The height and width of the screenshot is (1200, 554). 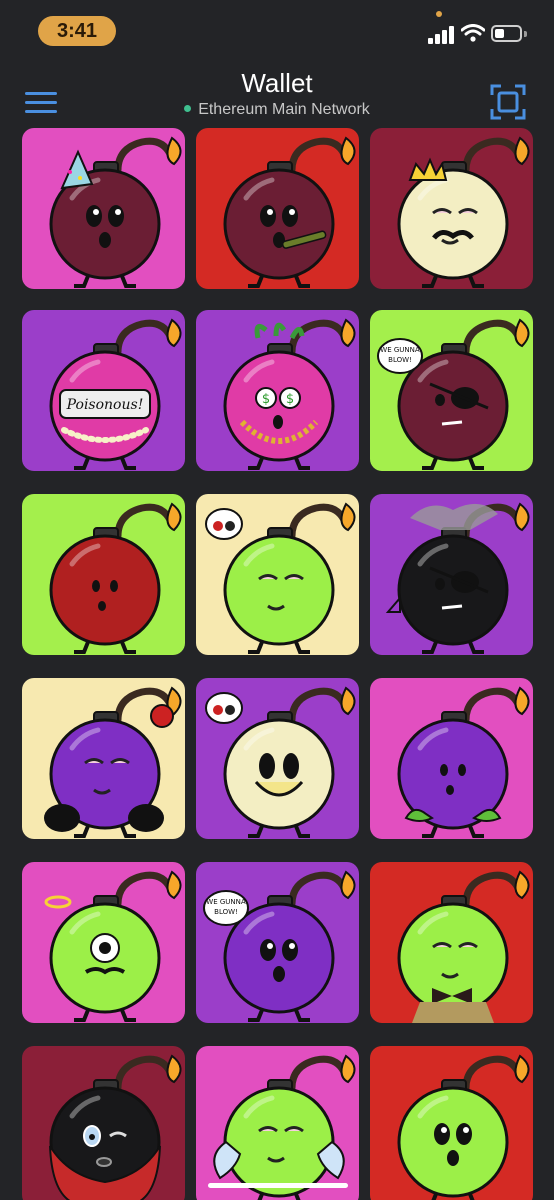 I want to click on battery-icon, so click(x=506, y=33).